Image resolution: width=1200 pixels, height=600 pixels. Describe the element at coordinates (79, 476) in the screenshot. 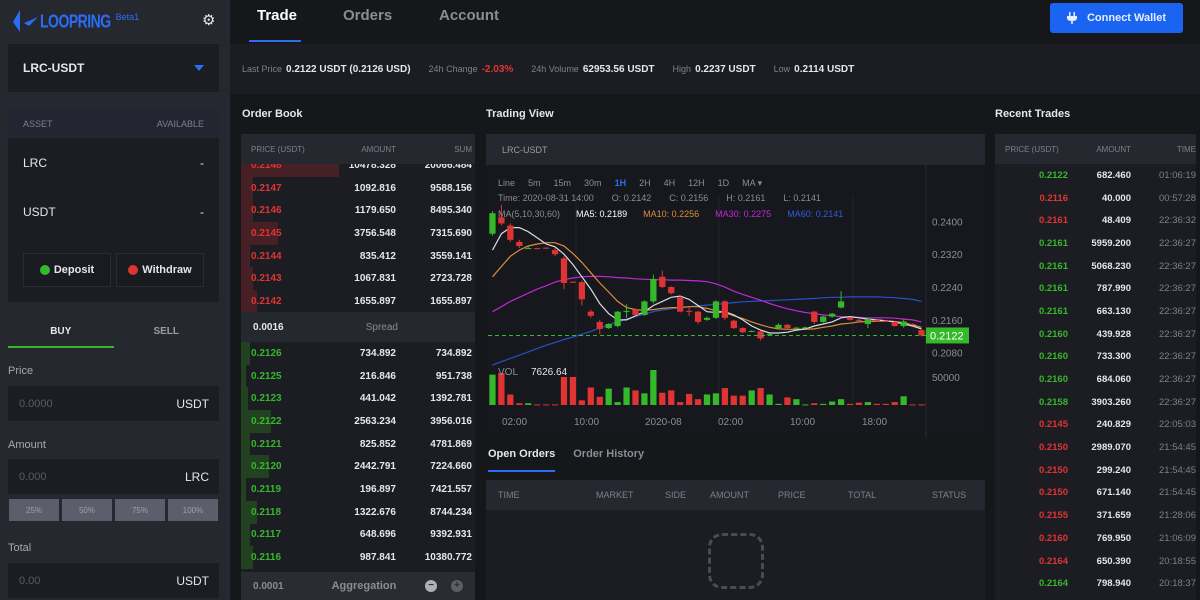

I see `amount-input` at that location.